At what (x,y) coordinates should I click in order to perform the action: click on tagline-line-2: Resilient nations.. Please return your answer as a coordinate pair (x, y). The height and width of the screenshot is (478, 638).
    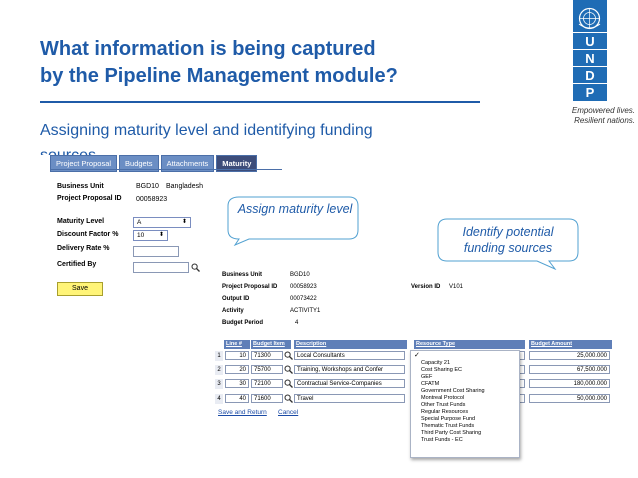
    Looking at the image, I should click on (604, 120).